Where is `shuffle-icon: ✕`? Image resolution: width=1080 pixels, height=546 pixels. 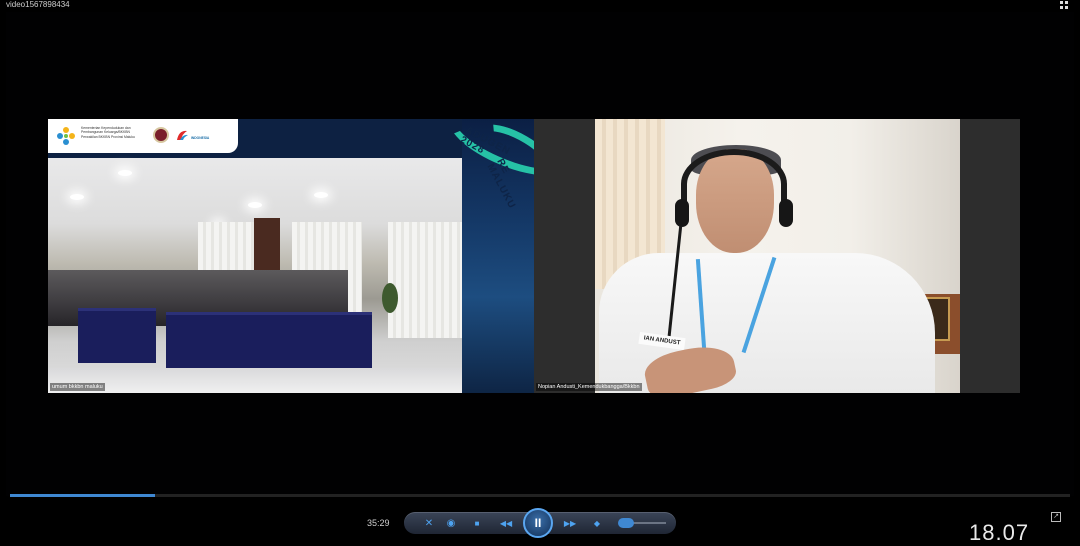
shuffle-icon: ✕ is located at coordinates (429, 523).